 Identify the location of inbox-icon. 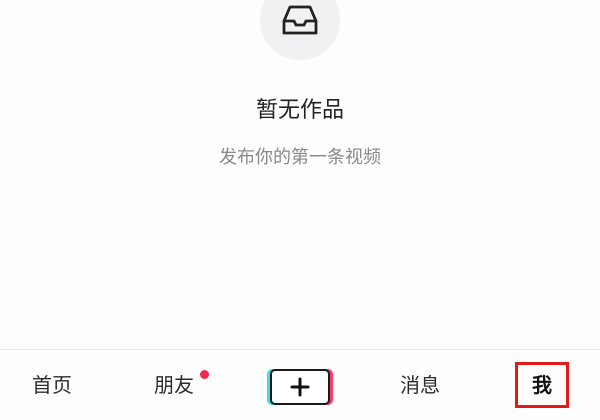
(300, 20).